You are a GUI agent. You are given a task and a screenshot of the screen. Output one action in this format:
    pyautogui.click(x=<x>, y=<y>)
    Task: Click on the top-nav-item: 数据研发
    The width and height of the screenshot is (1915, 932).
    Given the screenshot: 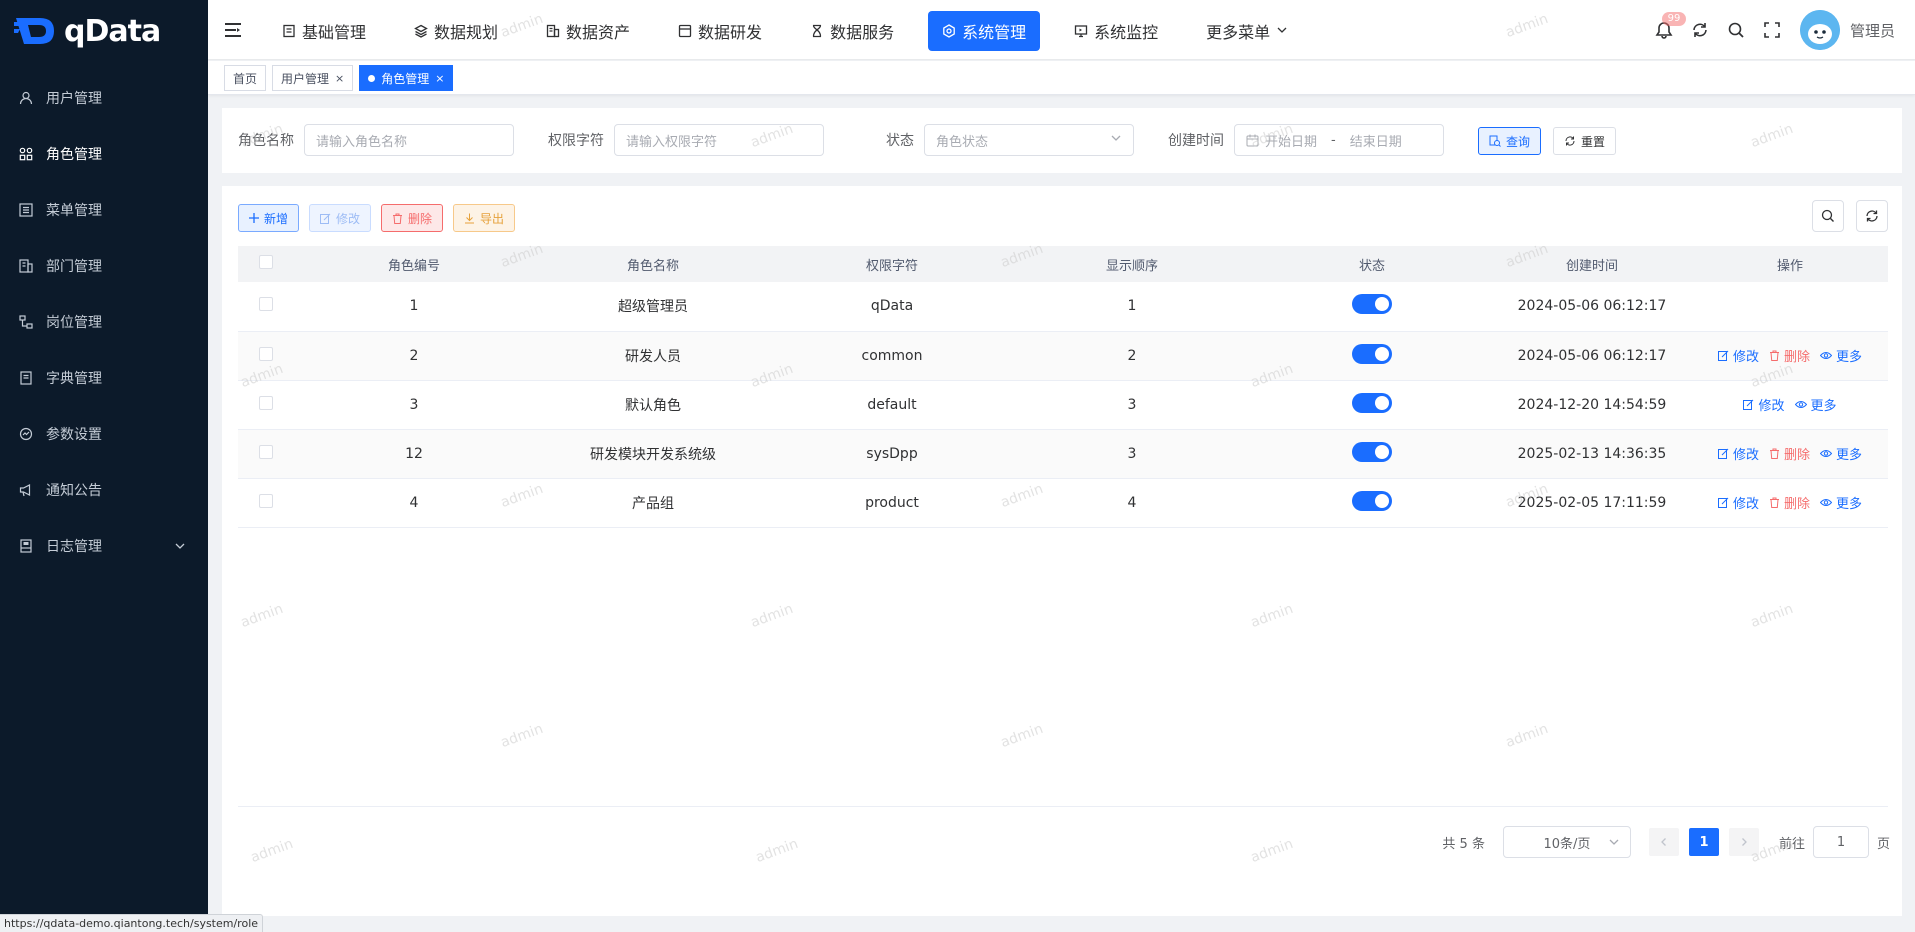 What is the action you would take?
    pyautogui.click(x=720, y=31)
    